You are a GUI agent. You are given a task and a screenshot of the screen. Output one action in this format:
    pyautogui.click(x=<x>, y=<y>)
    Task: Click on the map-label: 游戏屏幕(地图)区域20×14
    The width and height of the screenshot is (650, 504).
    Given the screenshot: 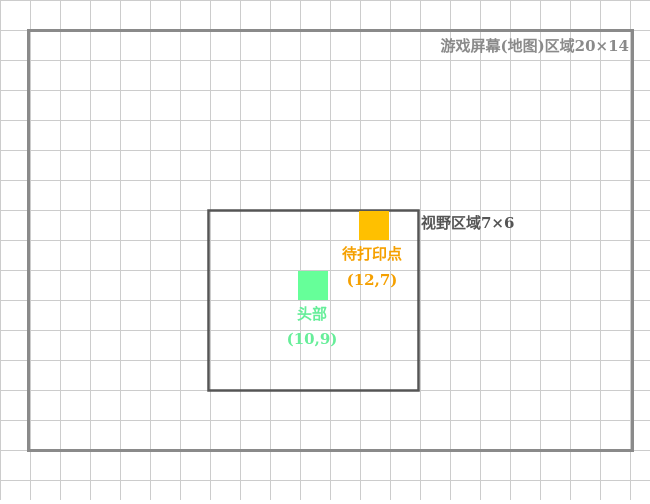 What is the action you would take?
    pyautogui.click(x=534, y=46)
    